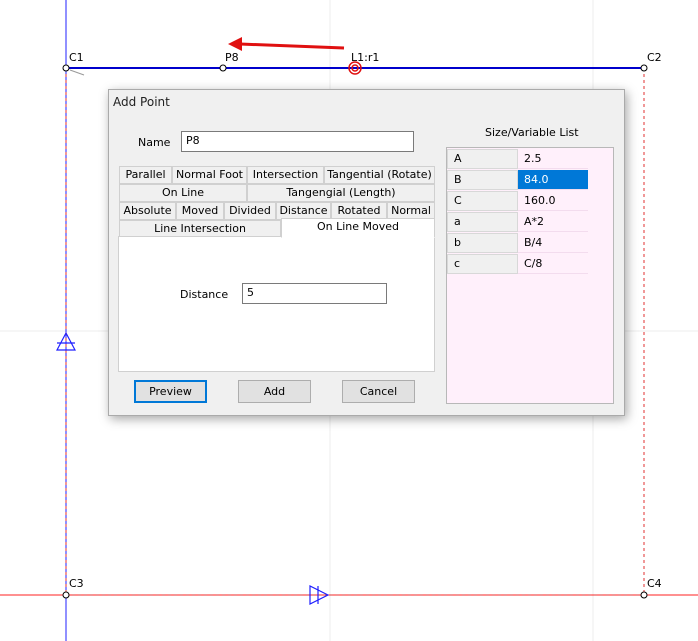 This screenshot has height=641, width=698. I want to click on tab-intersection: Intersection, so click(285, 175).